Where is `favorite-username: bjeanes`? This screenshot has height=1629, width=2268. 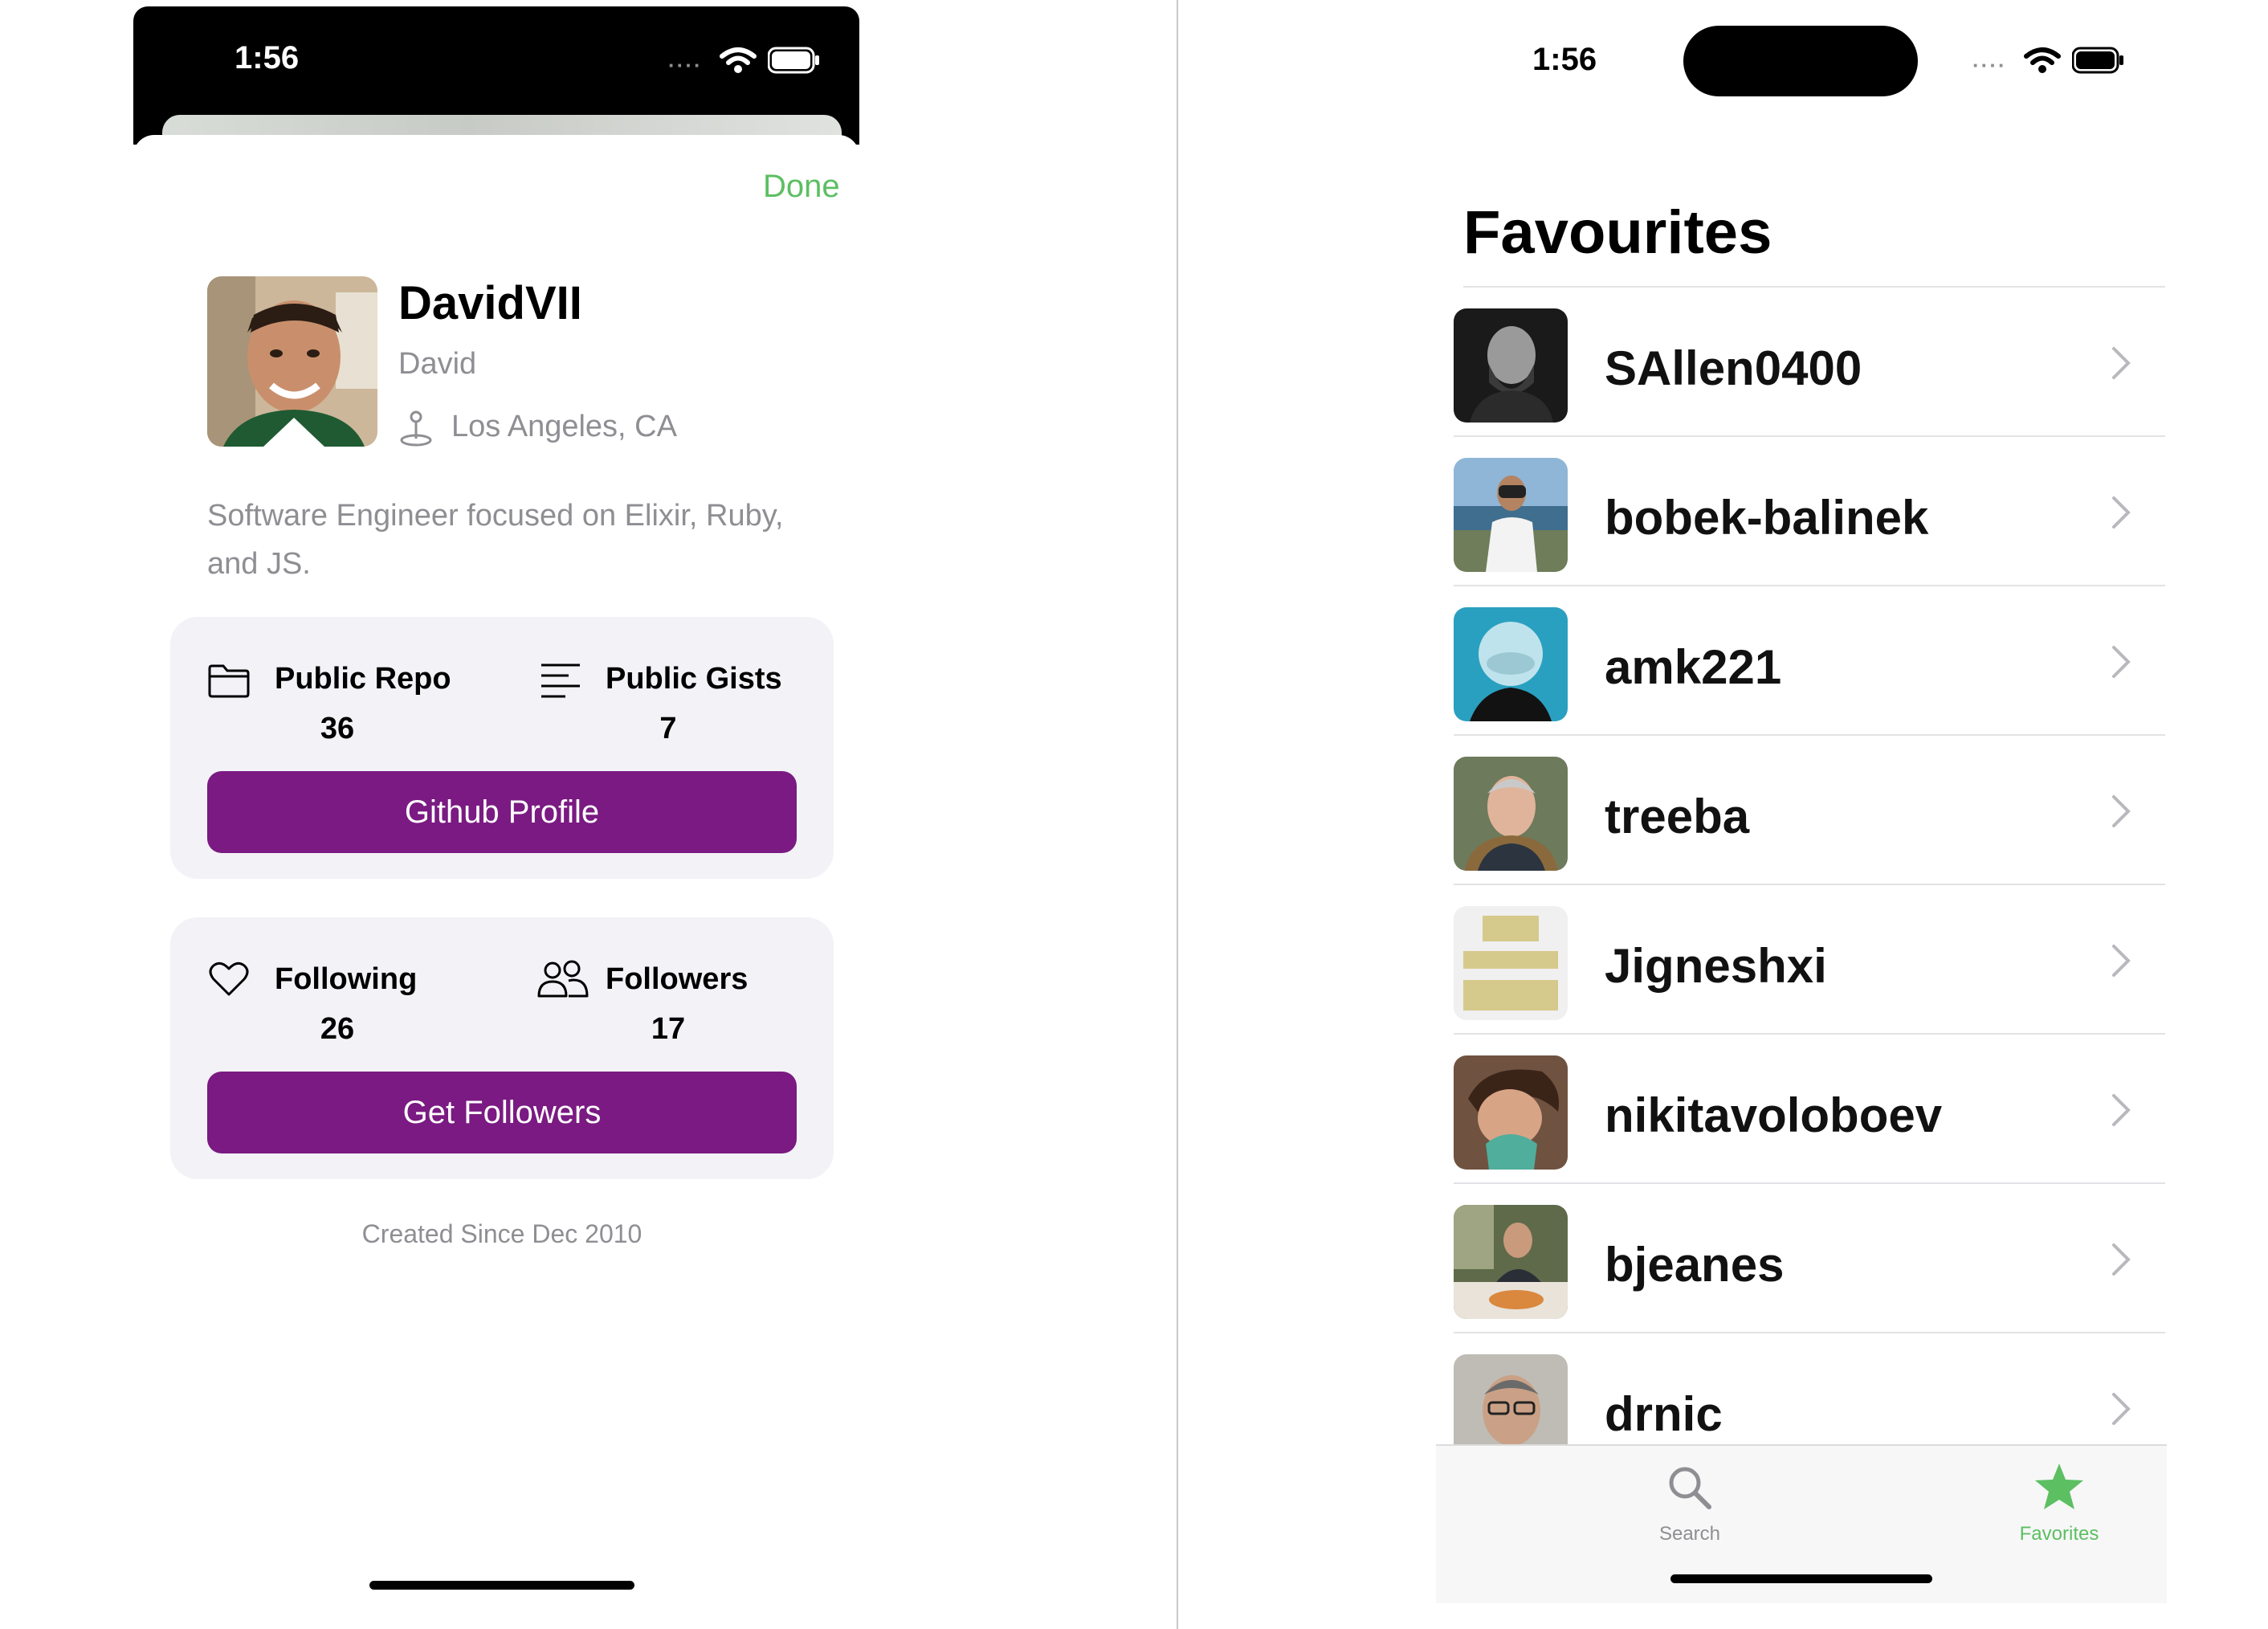
favorite-username: bjeanes is located at coordinates (1695, 1265).